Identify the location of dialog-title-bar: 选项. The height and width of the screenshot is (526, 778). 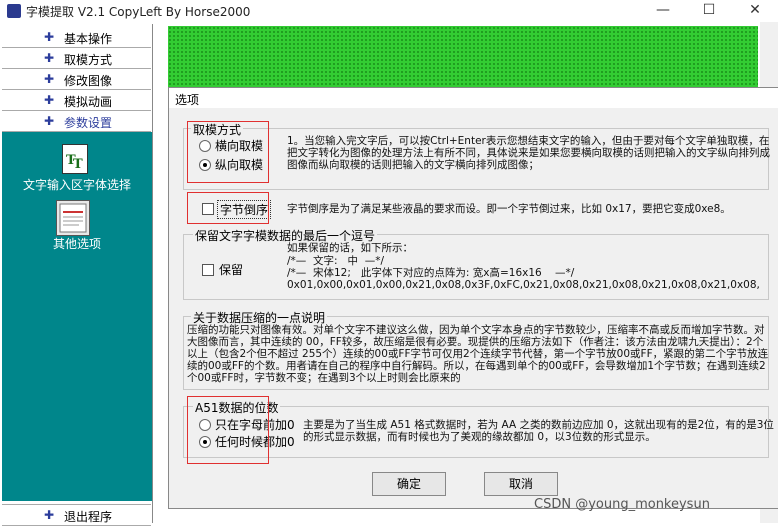
(473, 98).